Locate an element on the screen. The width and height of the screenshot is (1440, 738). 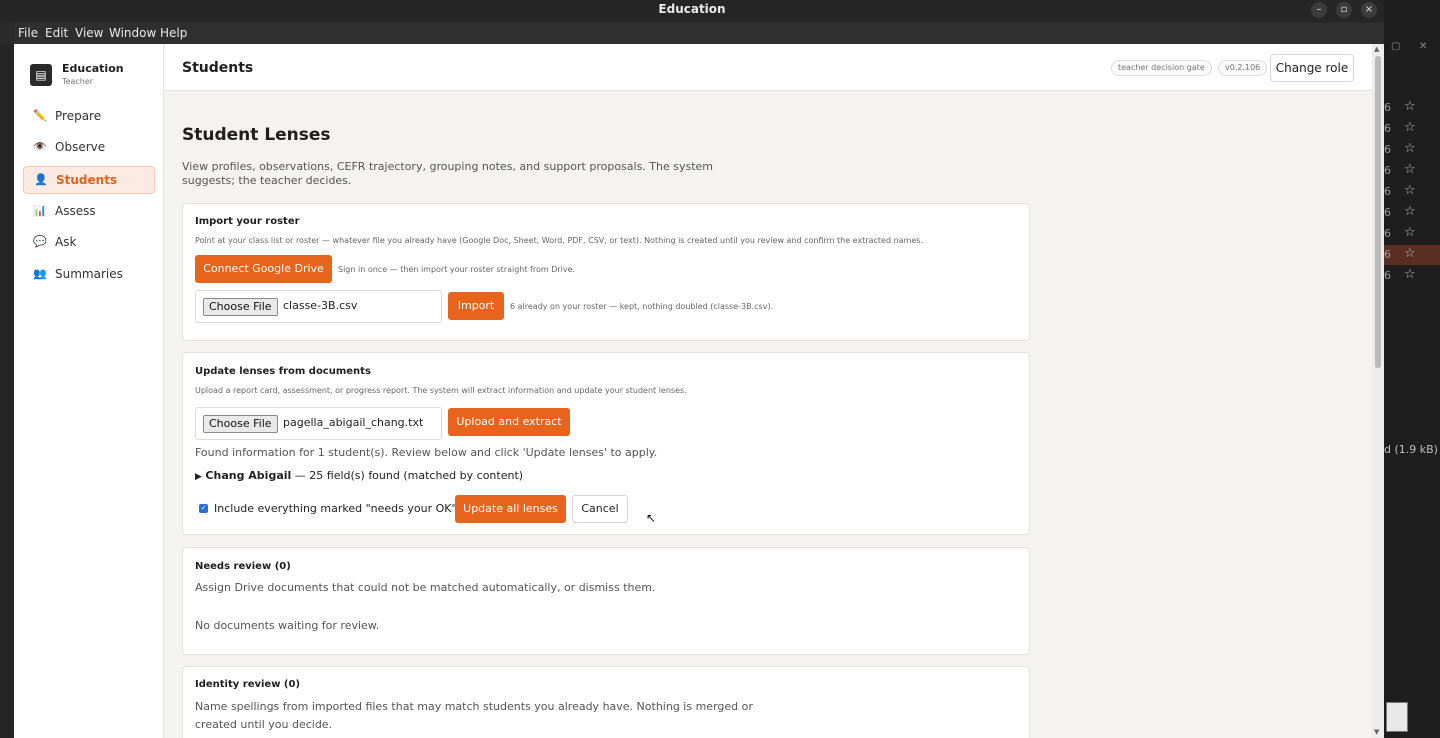
menu-file: File is located at coordinates (28, 33).